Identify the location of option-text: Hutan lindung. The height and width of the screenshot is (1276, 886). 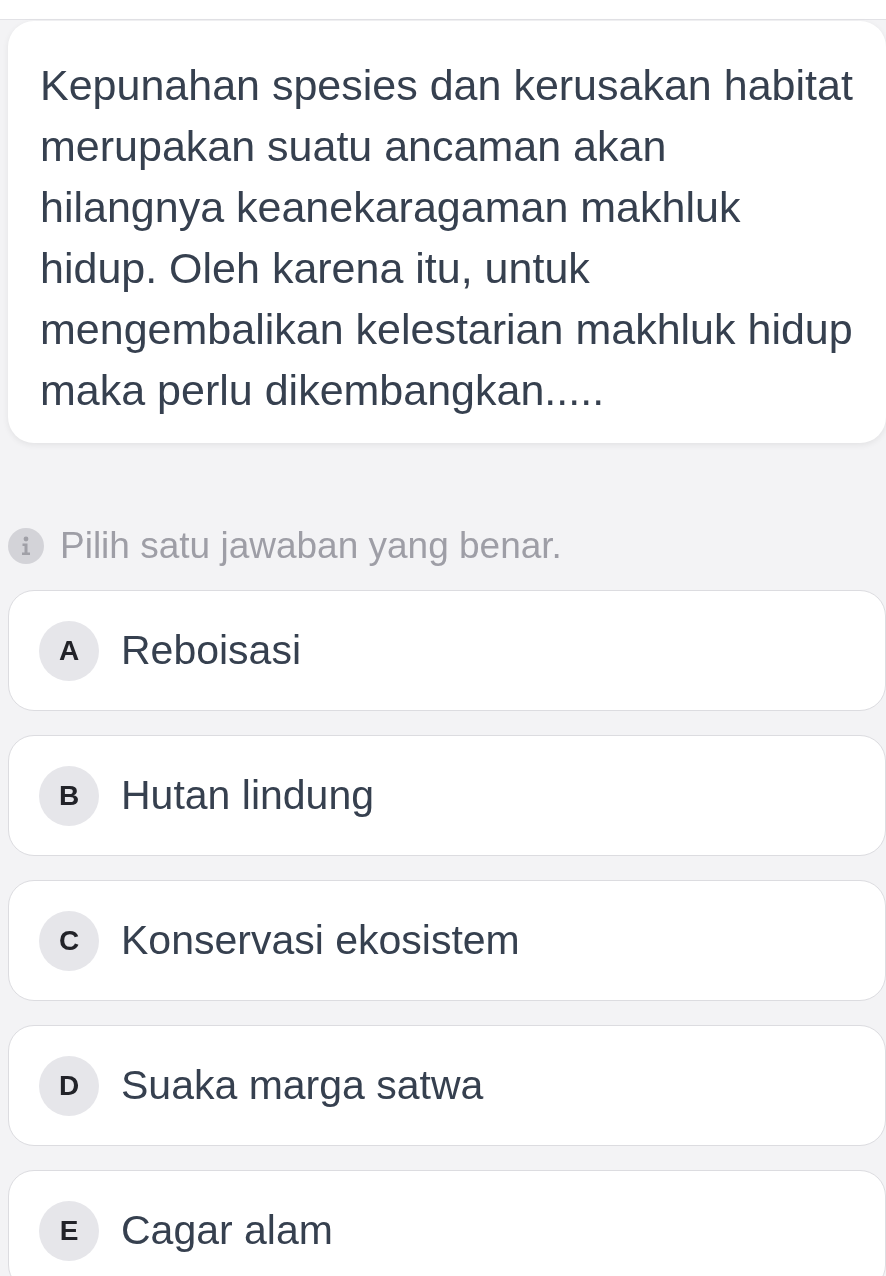
(248, 795).